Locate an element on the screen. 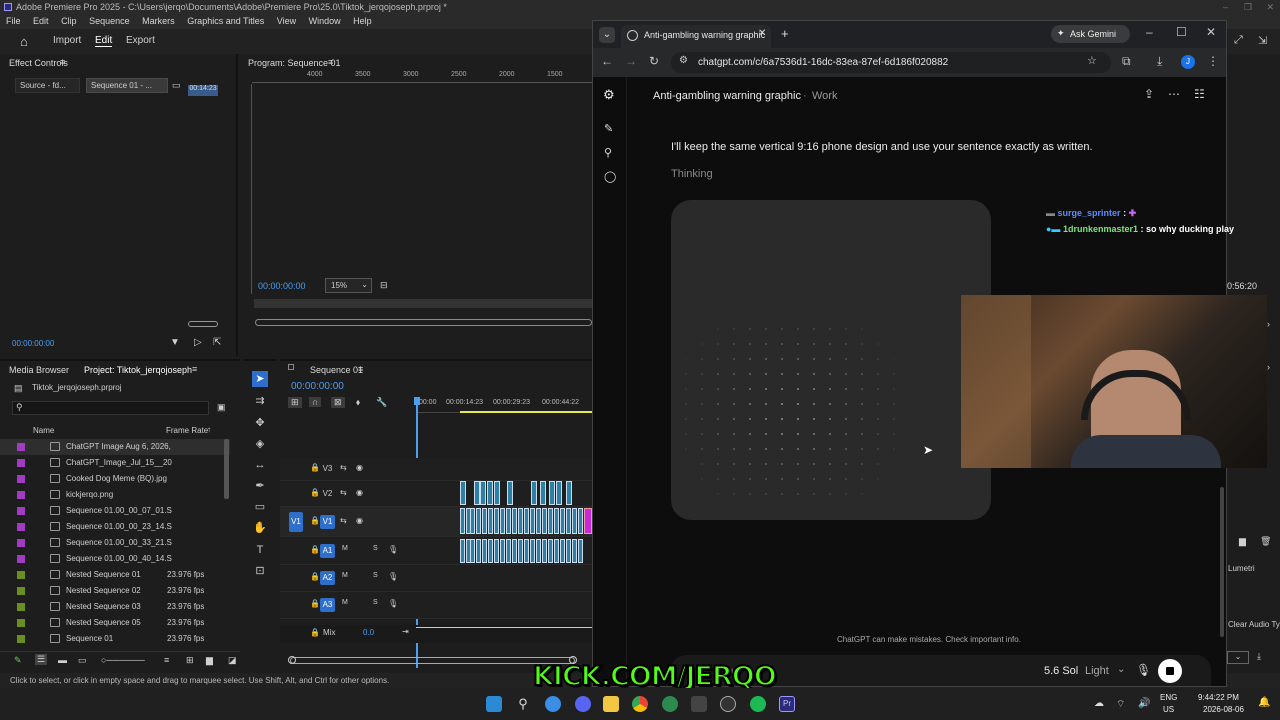 The height and width of the screenshot is (720, 1280). project-item: Sequence 01.00_00_07_01.S is located at coordinates (115, 511).